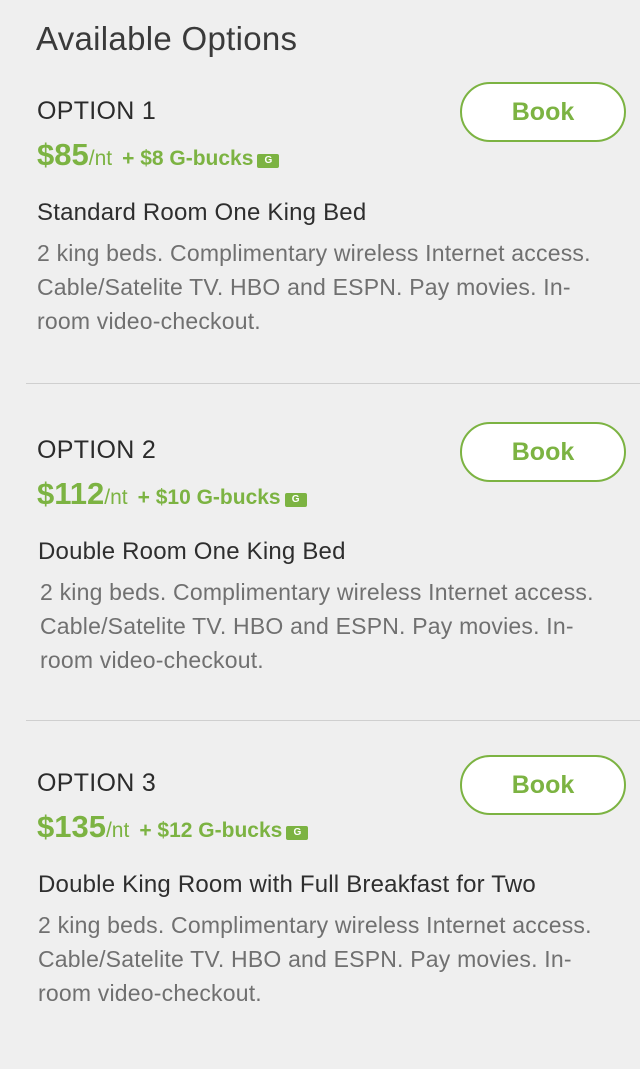 The height and width of the screenshot is (1069, 640). What do you see at coordinates (97, 783) in the screenshot?
I see `option-label: OPTION 3` at bounding box center [97, 783].